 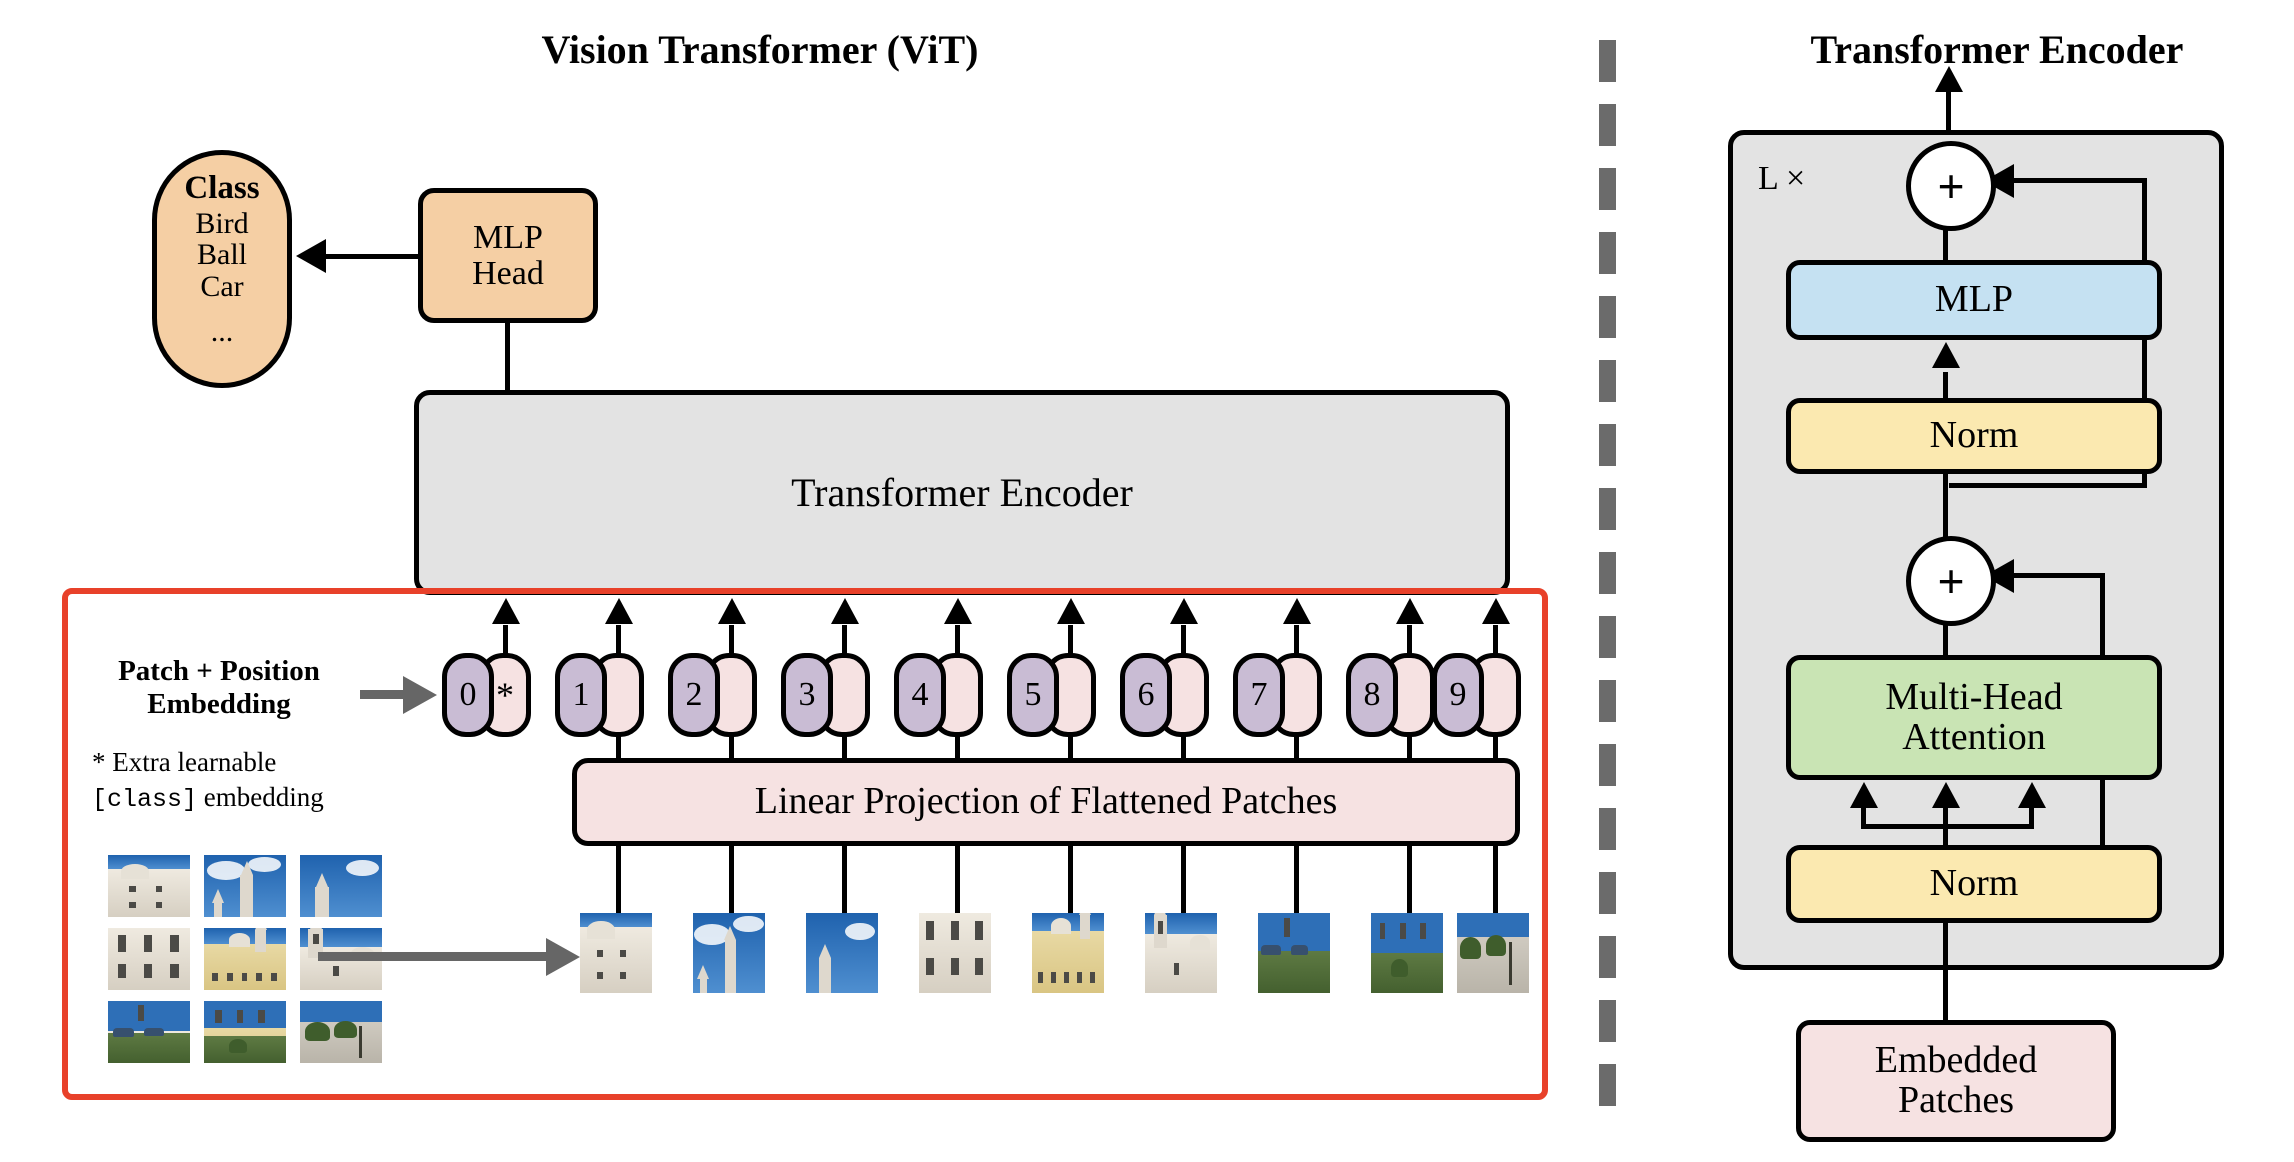 I want to click on token-class-star: *, so click(x=505, y=695).